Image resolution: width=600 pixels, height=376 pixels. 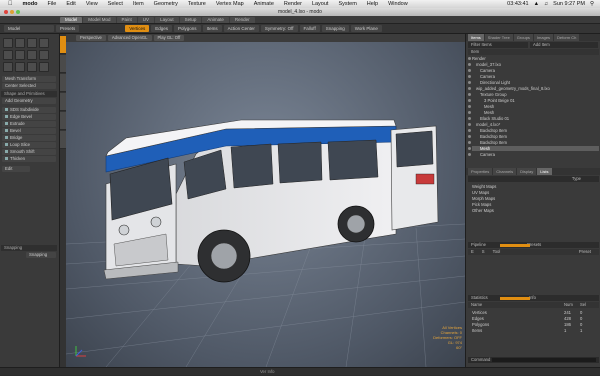 What do you see at coordinates (12, 12) in the screenshot?
I see `minimize-window-icon` at bounding box center [12, 12].